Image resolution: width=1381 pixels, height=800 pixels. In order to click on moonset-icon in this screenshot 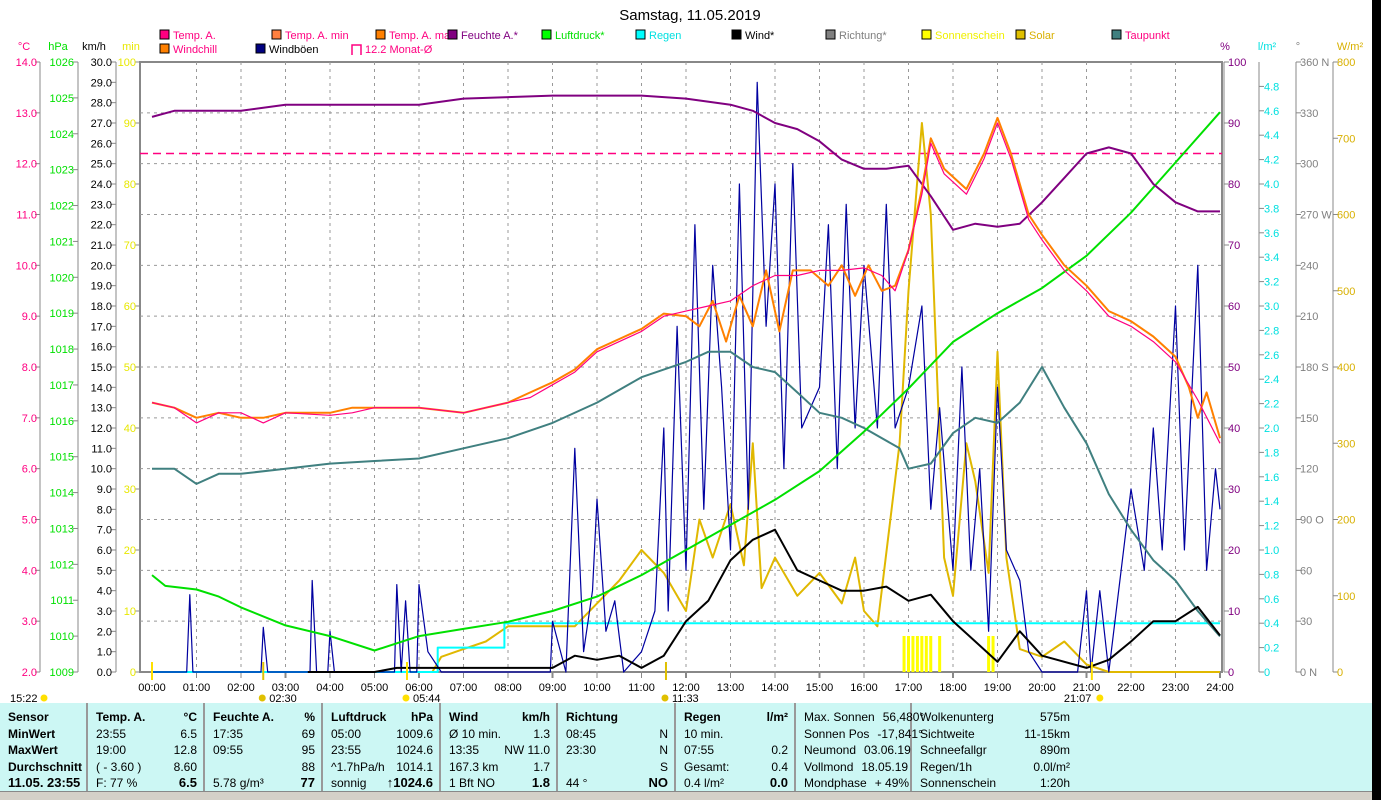, I will do `click(262, 698)`.